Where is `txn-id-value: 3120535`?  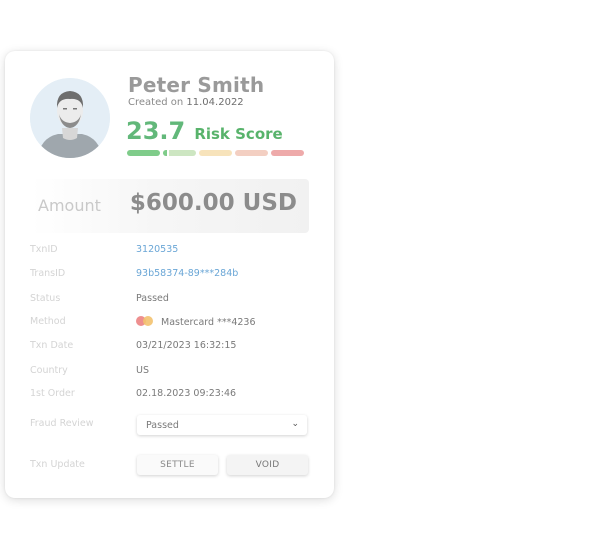 txn-id-value: 3120535 is located at coordinates (157, 249).